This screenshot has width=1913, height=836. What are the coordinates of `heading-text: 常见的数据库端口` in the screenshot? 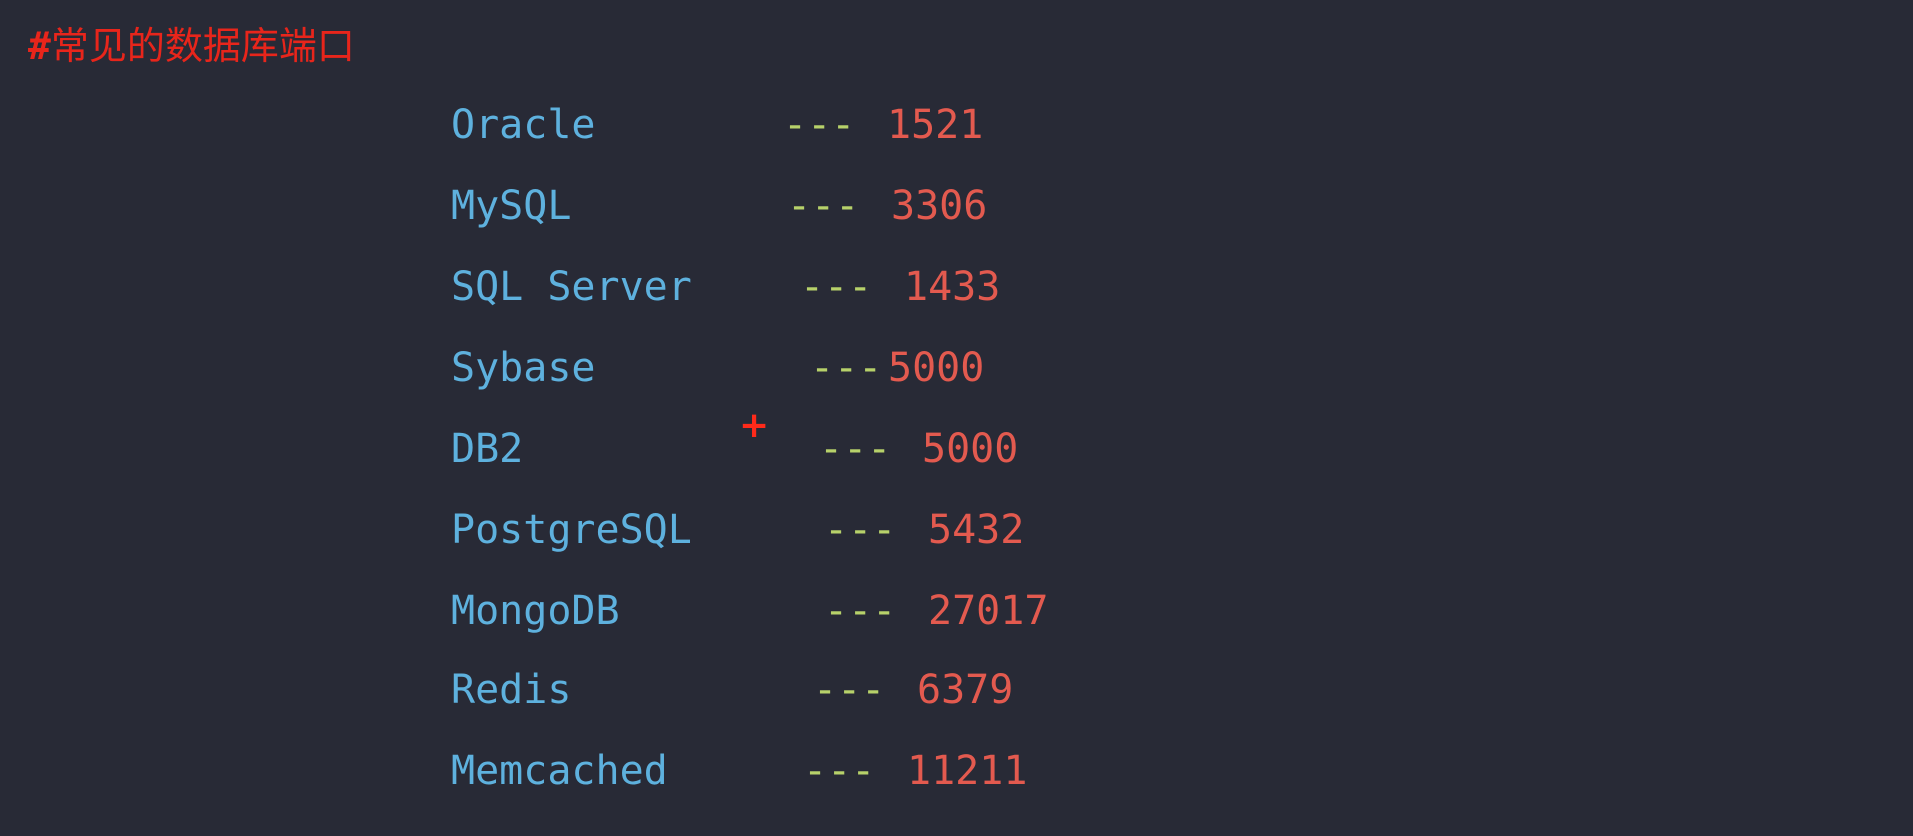 It's located at (202, 46).